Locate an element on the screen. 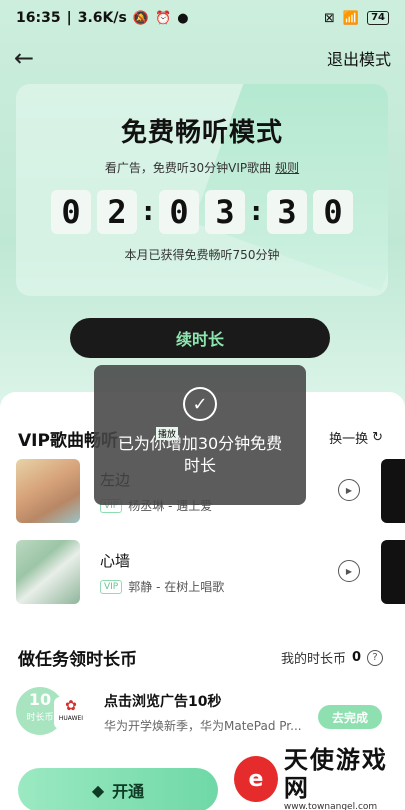 The height and width of the screenshot is (810, 405). huawei-logo: ✿ HUAWEI is located at coordinates (71, 713).